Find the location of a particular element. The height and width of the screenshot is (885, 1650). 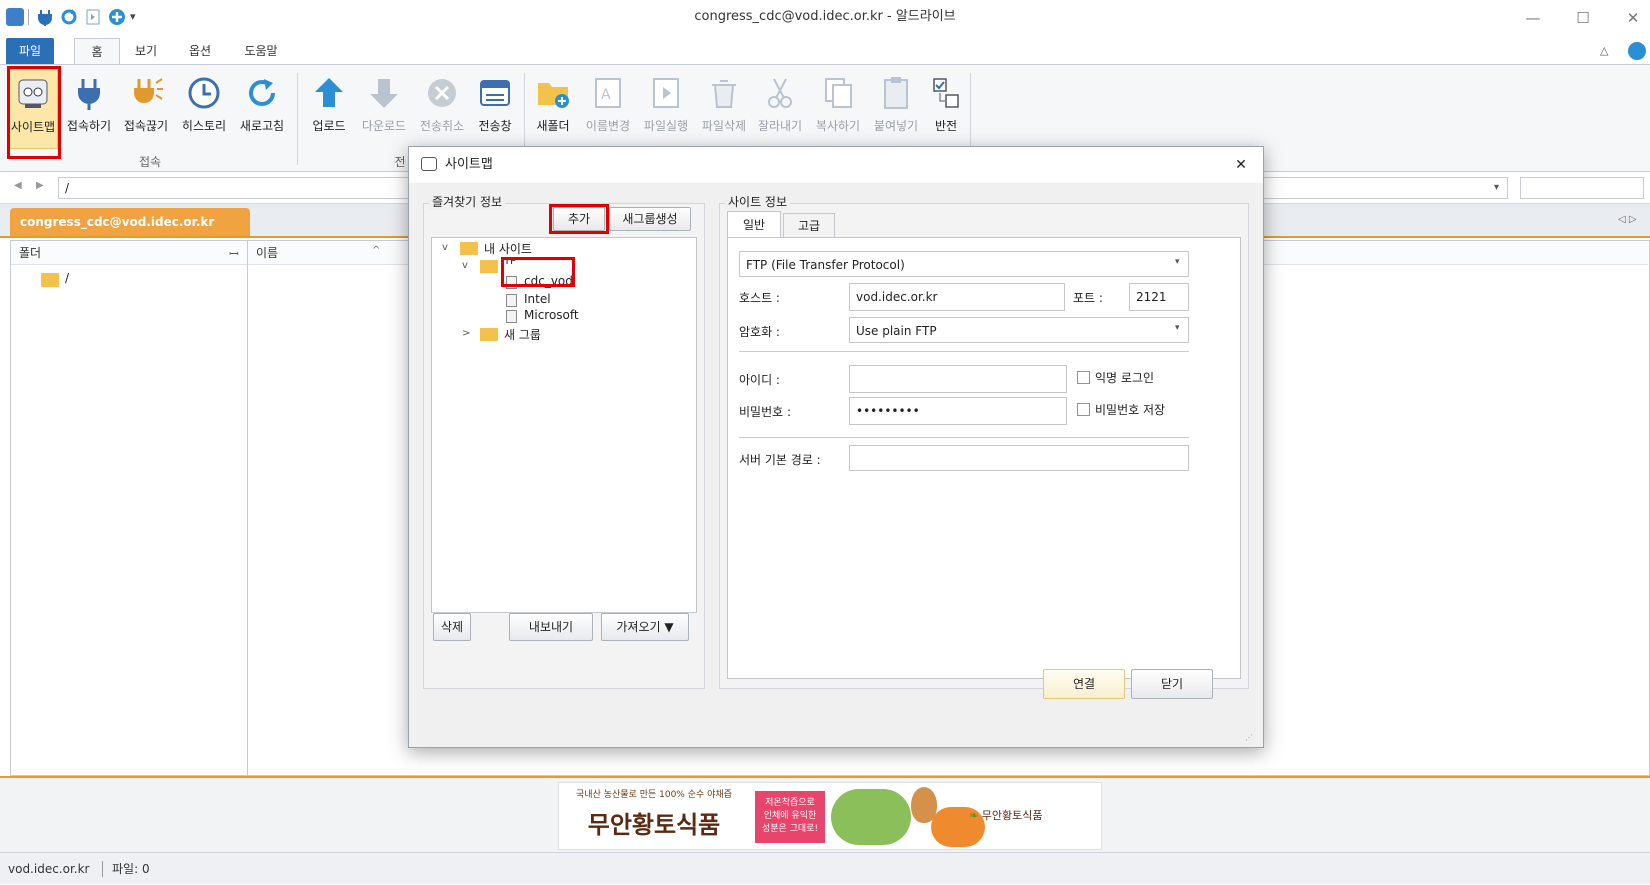

rename-button: A 이름변경 is located at coordinates (608, 109).